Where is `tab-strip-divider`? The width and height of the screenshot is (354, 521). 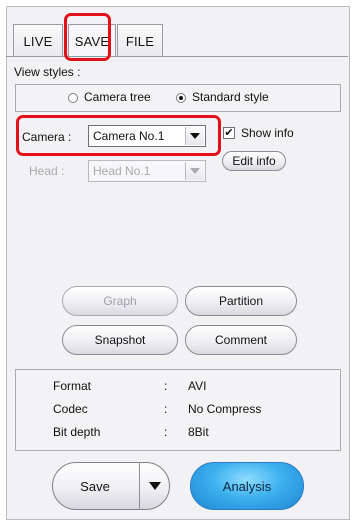 tab-strip-divider is located at coordinates (177, 56).